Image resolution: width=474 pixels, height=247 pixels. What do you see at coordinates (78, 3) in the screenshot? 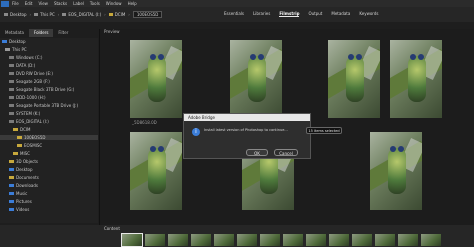
I see `menu-label: Label` at bounding box center [78, 3].